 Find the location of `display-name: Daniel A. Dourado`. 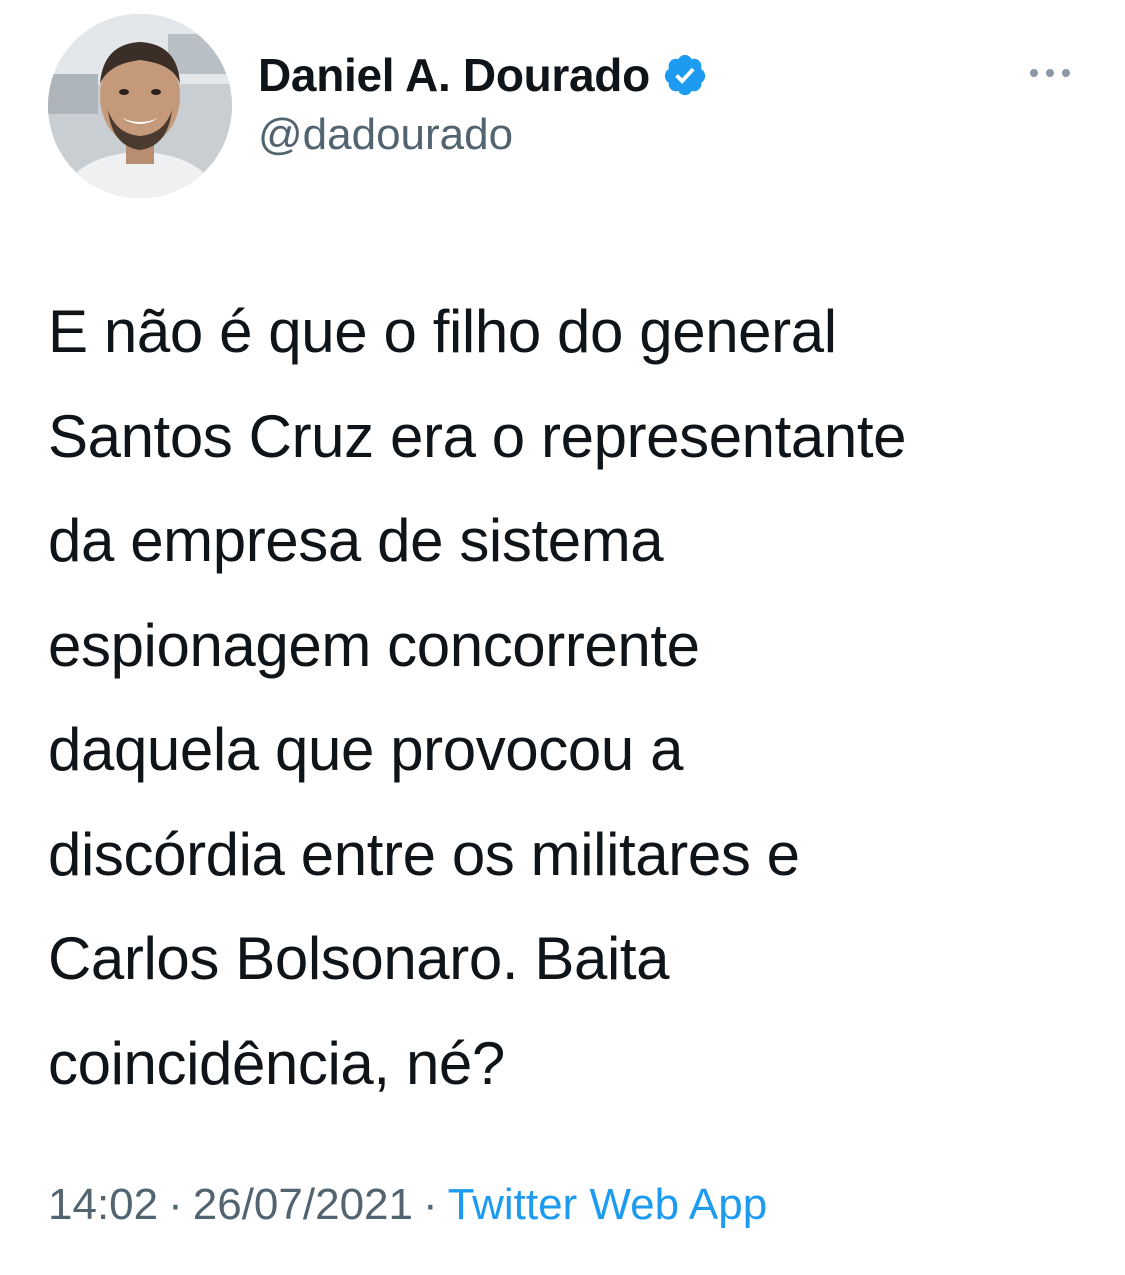

display-name: Daniel A. Dourado is located at coordinates (454, 75).